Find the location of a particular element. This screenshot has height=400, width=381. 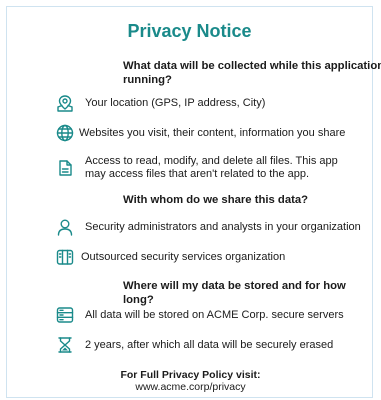

page-title: Privacy Notice is located at coordinates (189, 31).